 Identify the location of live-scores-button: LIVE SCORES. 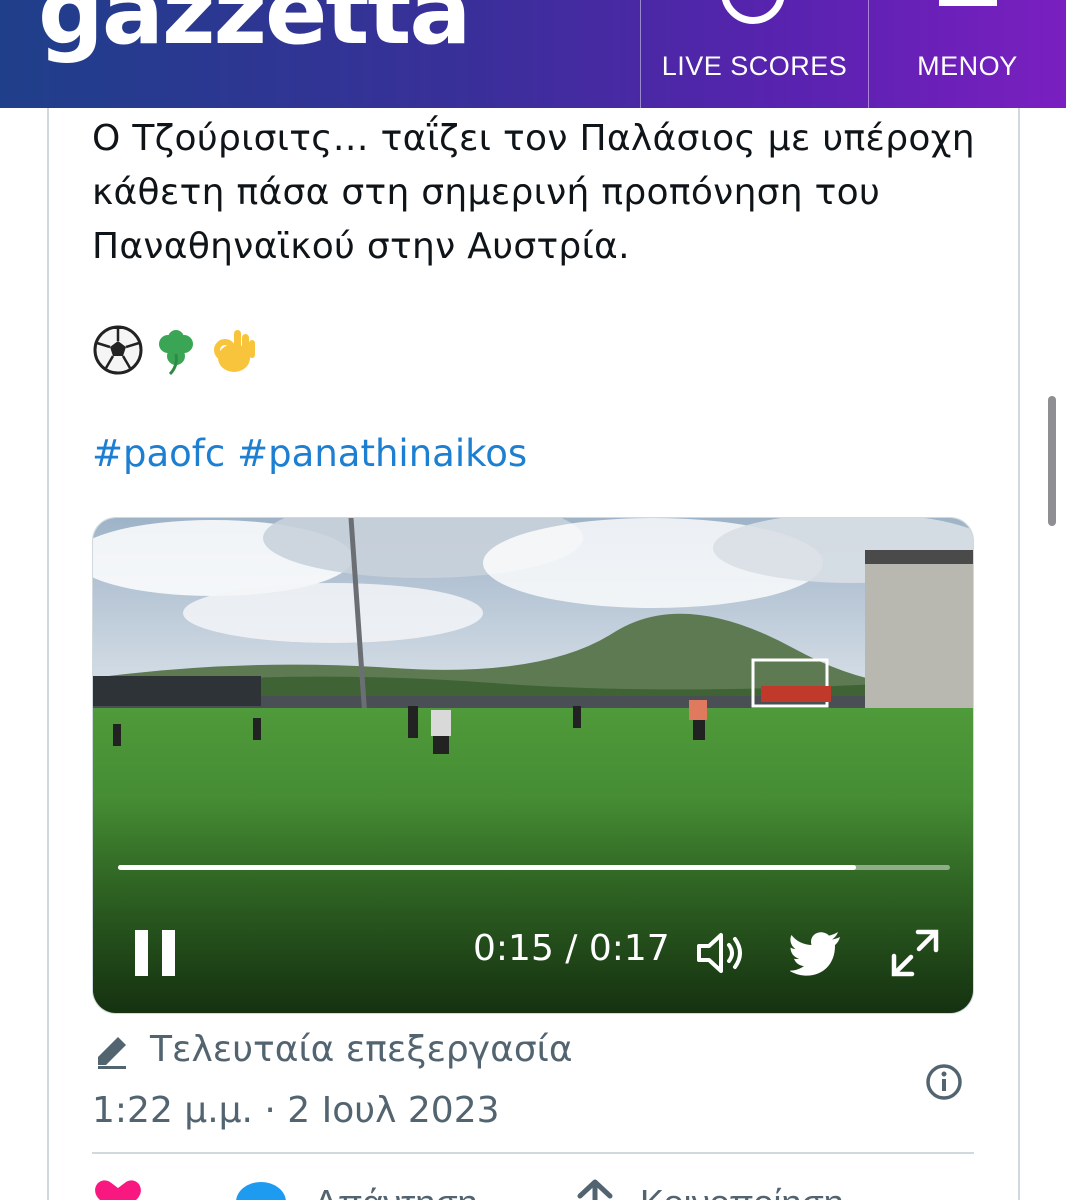
(754, 54).